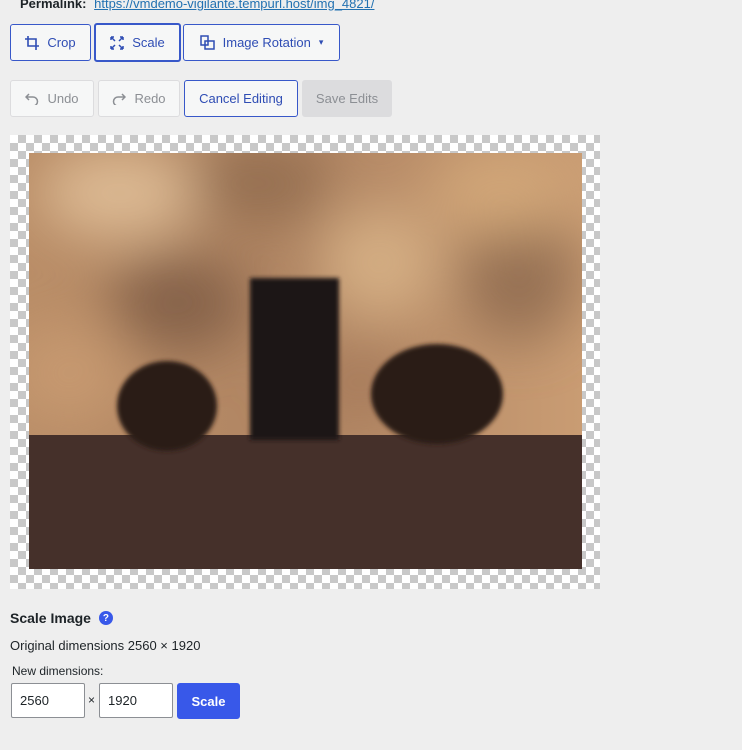 This screenshot has height=750, width=742. I want to click on save-edits-label: Save Edits, so click(347, 98).